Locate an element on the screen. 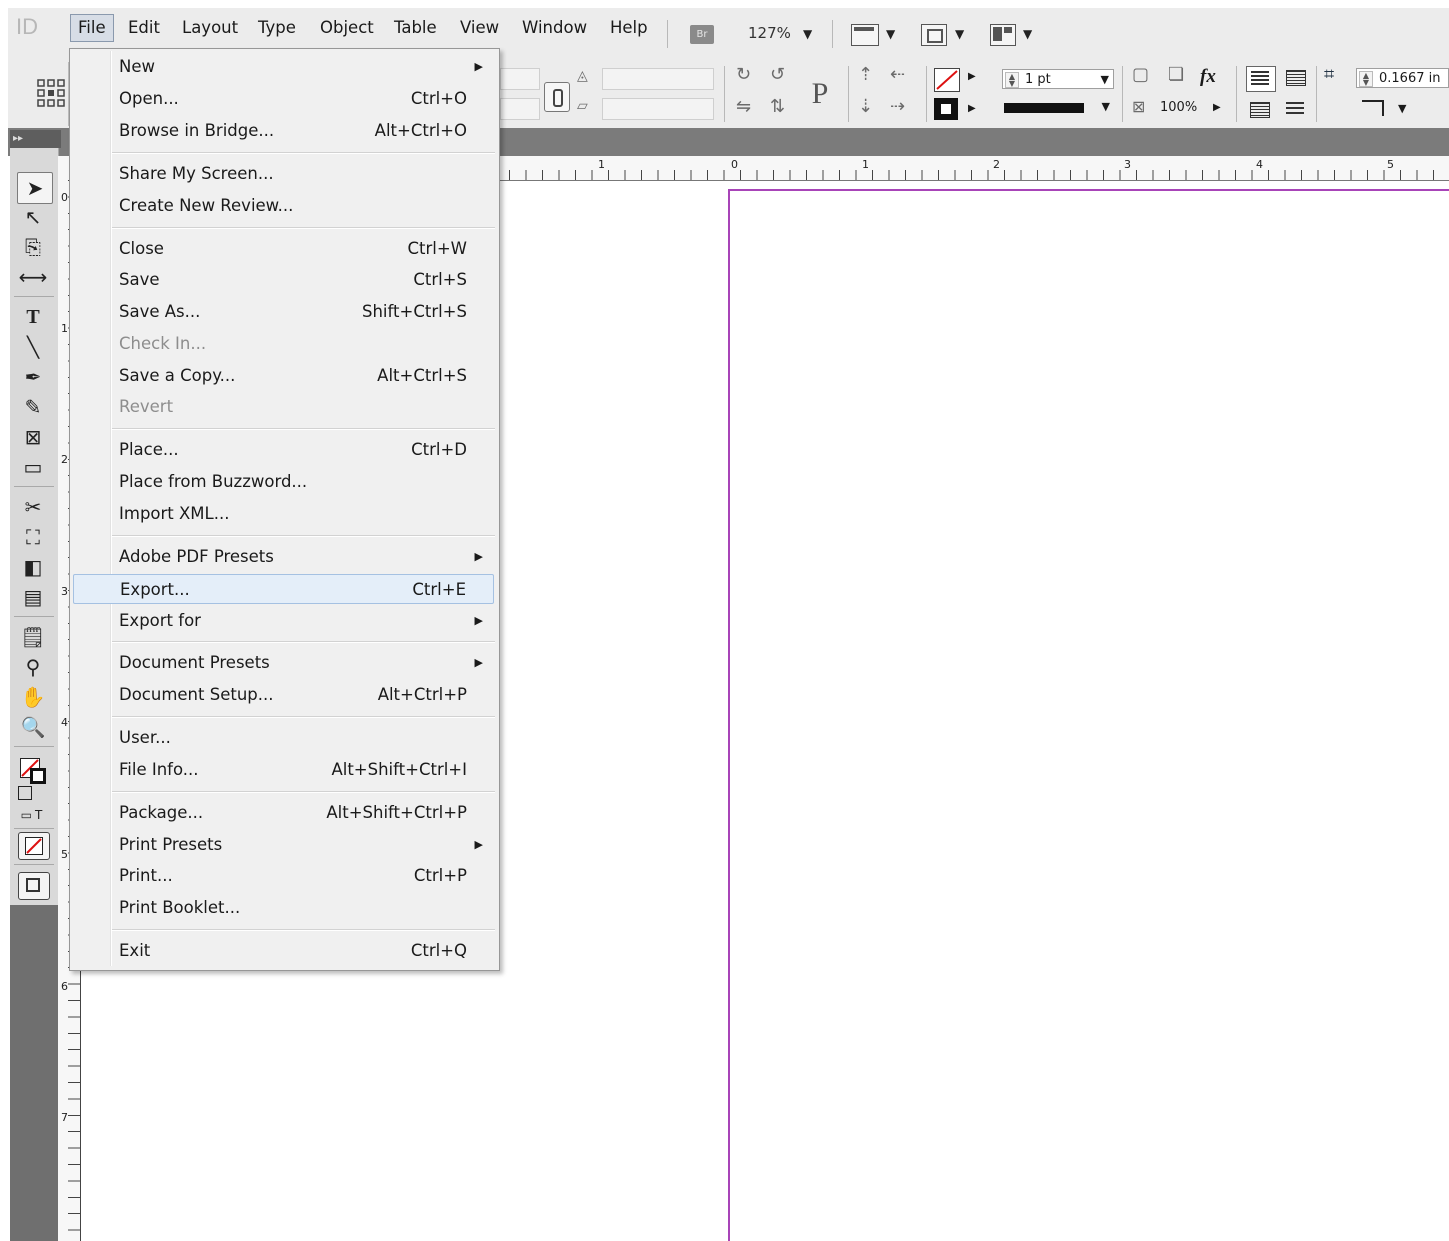  tools-panel-header: ▸▸ is located at coordinates (35, 139).